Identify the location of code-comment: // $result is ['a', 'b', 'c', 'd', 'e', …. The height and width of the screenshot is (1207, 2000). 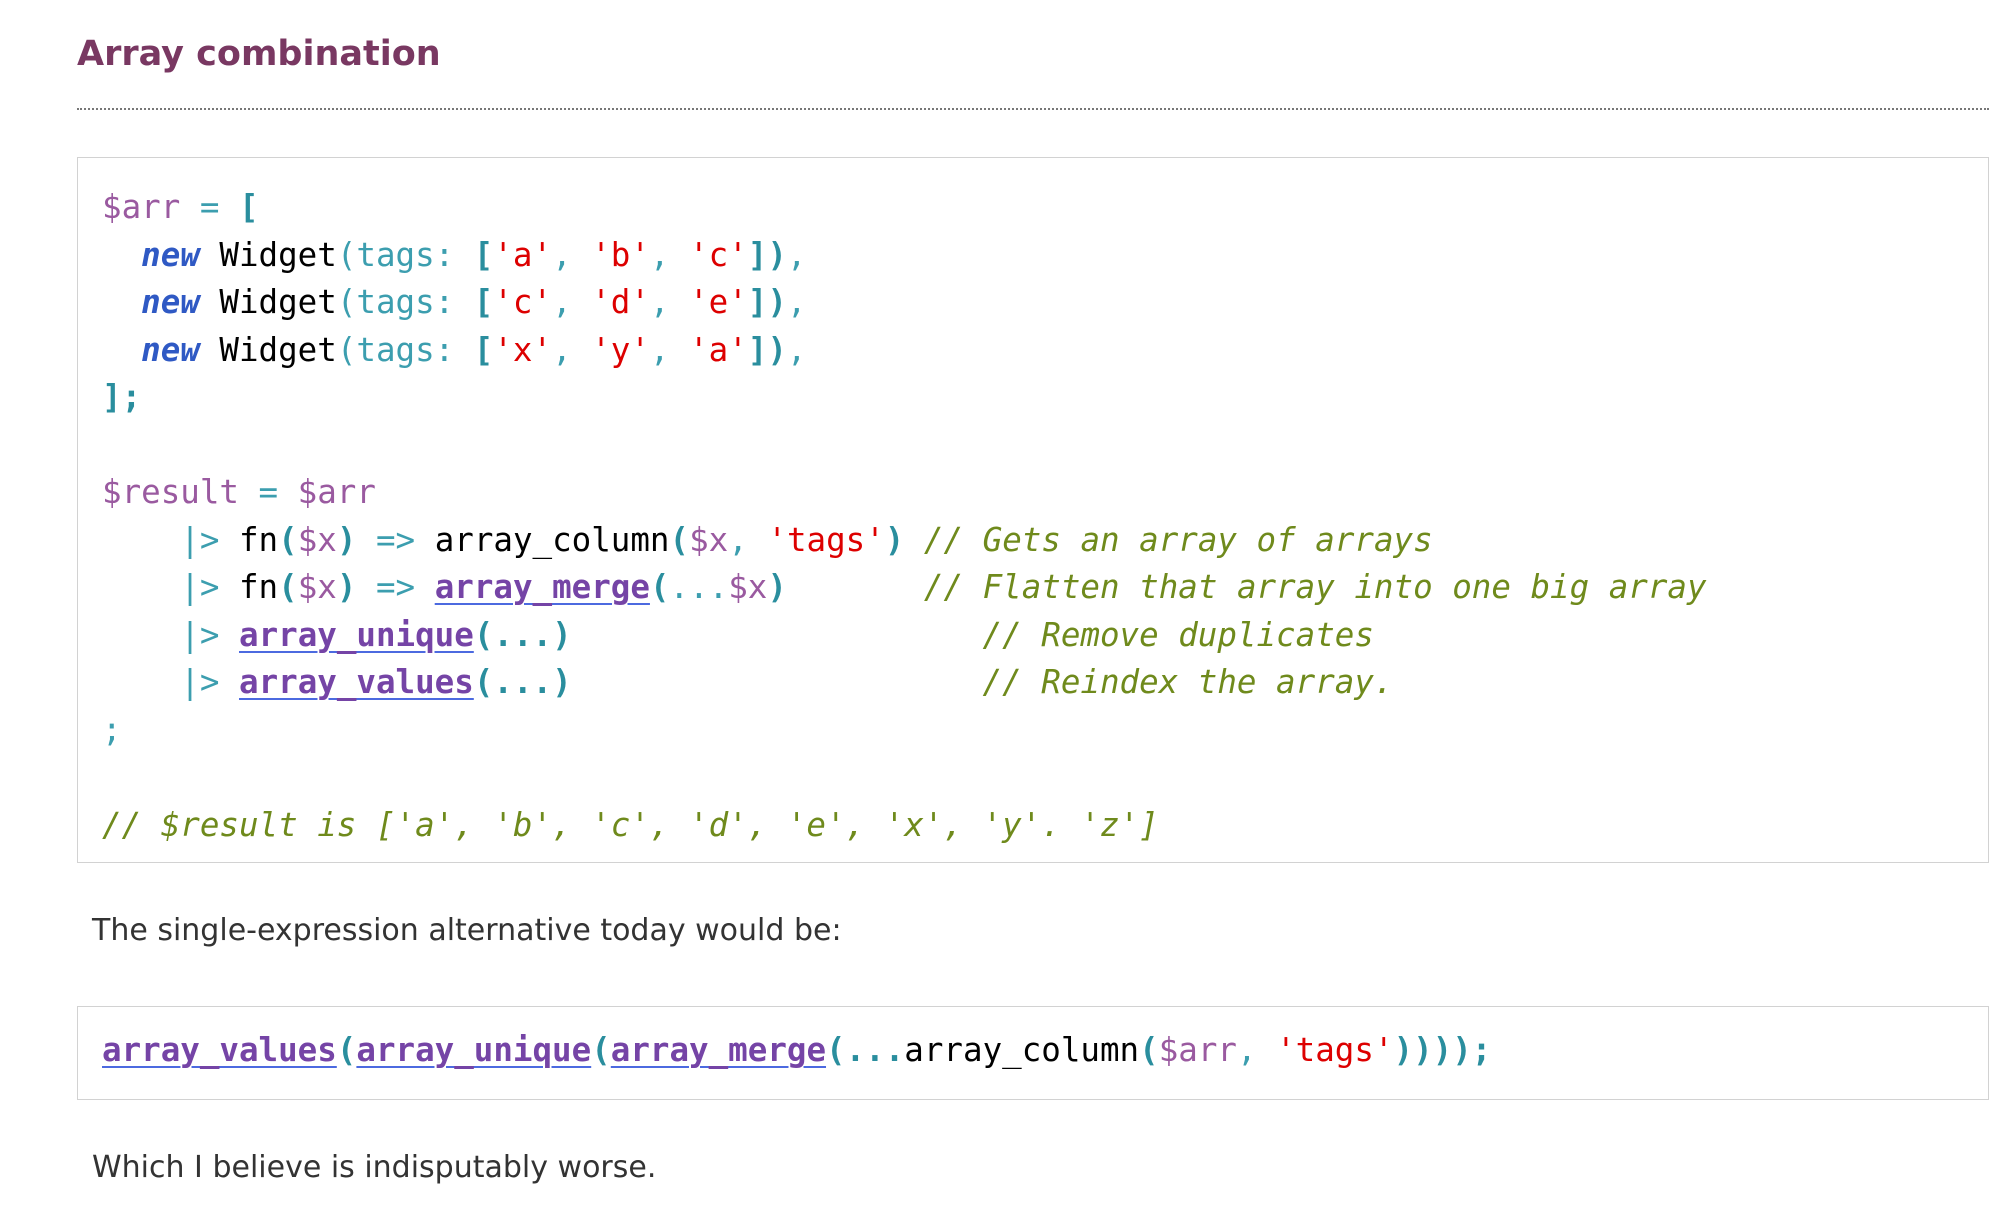
(630, 824).